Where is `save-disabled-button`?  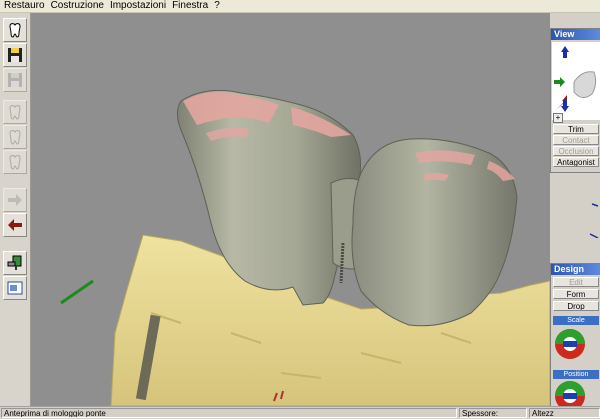
save-disabled-button is located at coordinates (15, 80).